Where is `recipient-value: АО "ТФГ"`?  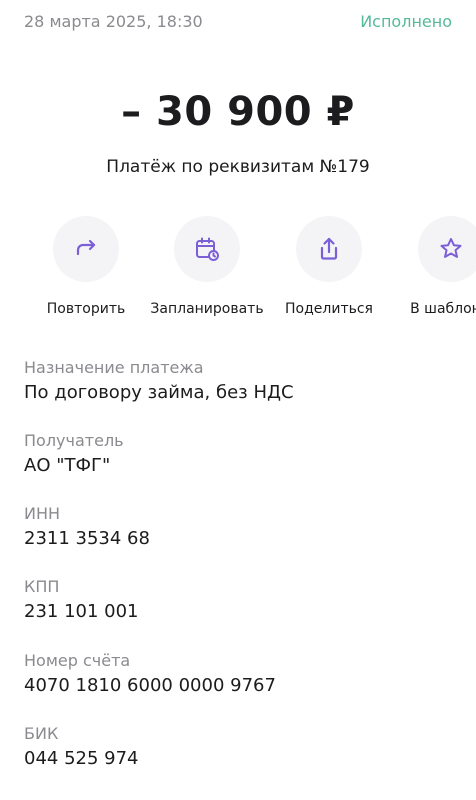 recipient-value: АО "ТФГ" is located at coordinates (67, 465).